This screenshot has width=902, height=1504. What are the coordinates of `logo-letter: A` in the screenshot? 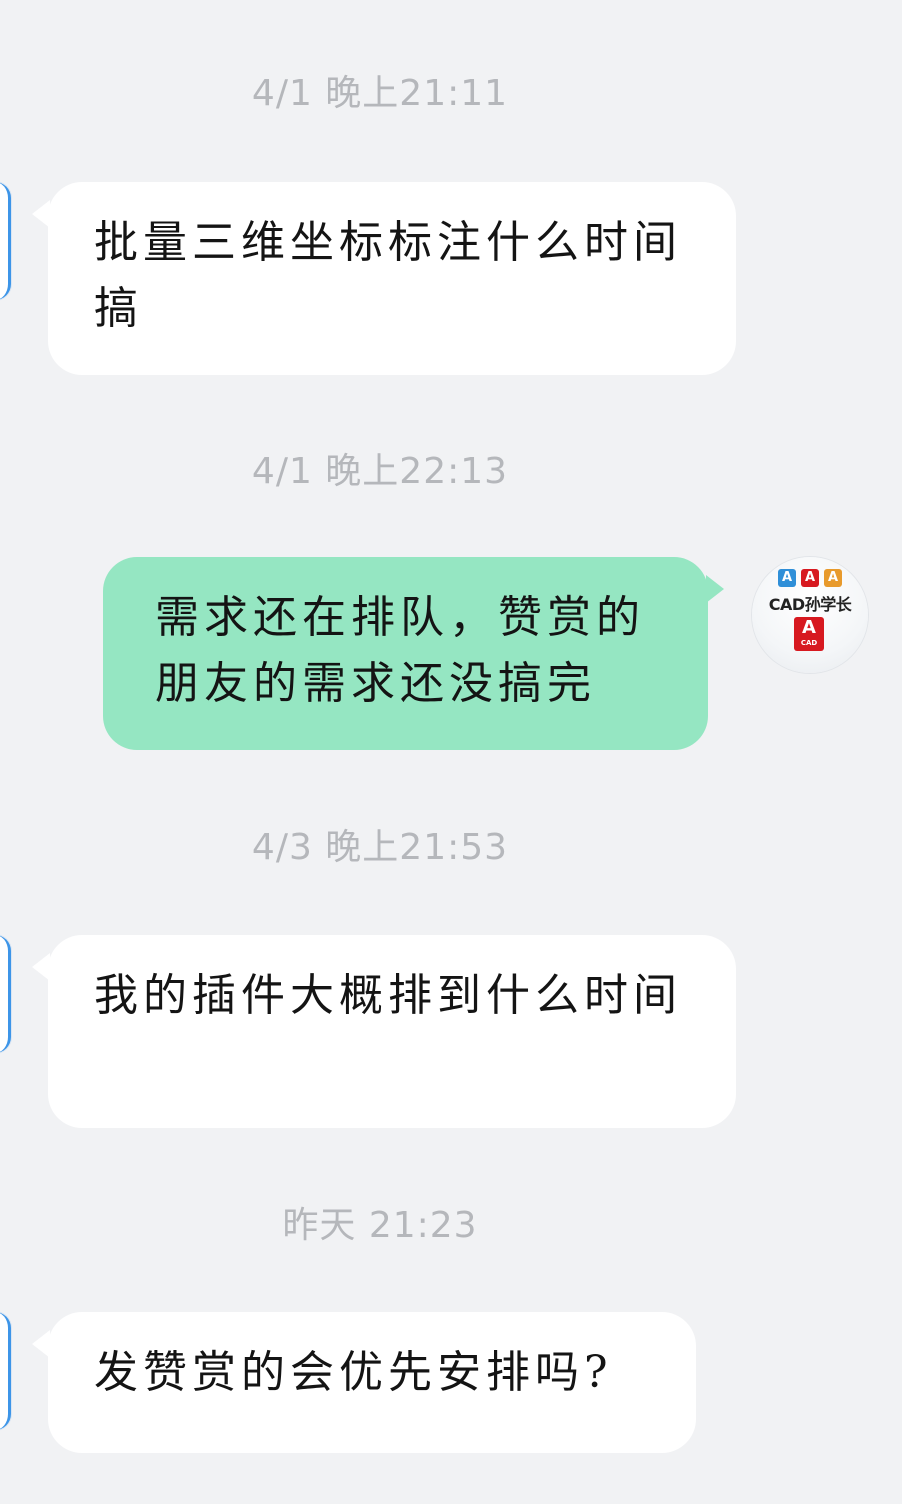 It's located at (809, 627).